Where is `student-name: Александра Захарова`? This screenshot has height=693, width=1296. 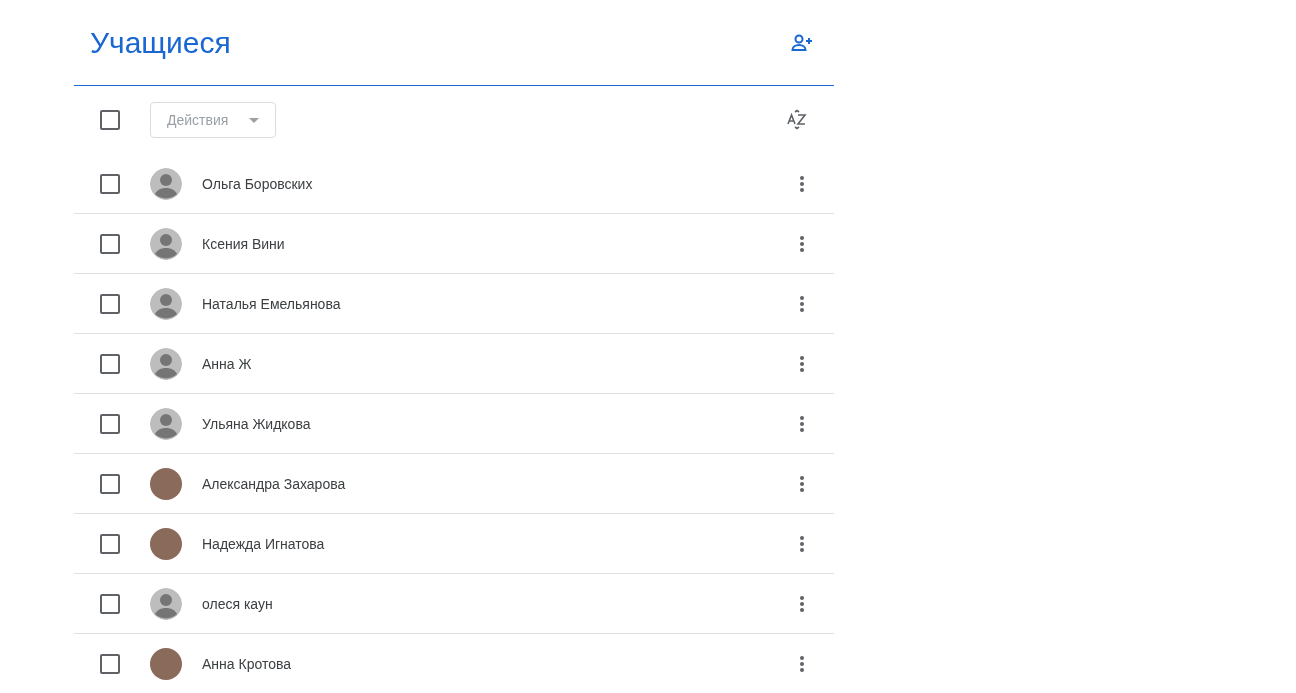 student-name: Александра Захарова is located at coordinates (274, 483).